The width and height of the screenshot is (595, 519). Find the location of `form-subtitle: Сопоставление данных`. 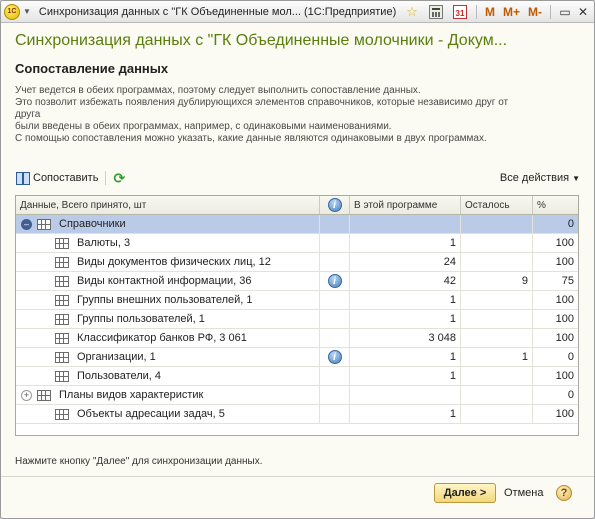

form-subtitle: Сопоставление данных is located at coordinates (92, 68).